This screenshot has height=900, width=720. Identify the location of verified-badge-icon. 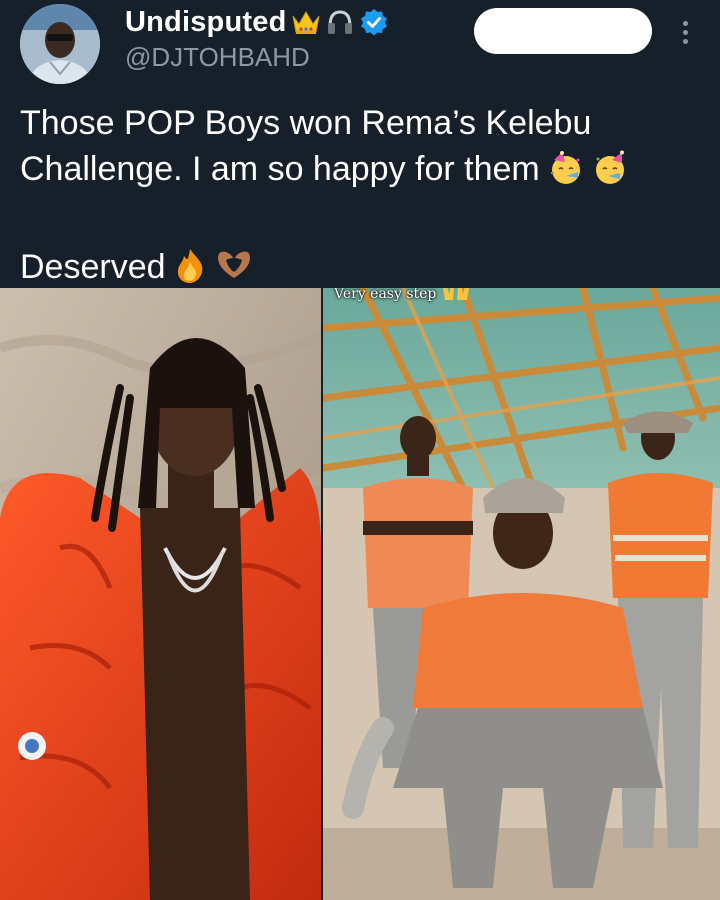
(374, 22).